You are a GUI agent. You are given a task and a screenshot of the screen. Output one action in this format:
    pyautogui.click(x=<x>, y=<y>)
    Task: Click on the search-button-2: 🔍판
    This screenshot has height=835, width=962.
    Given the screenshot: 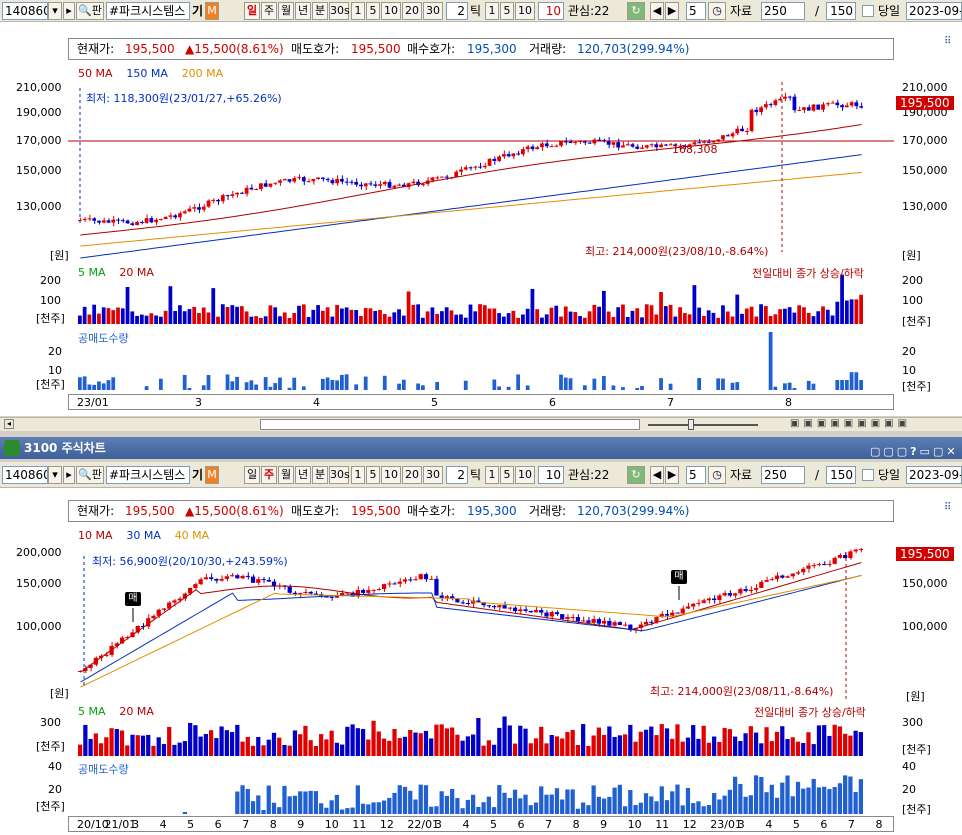 What is the action you would take?
    pyautogui.click(x=90, y=475)
    